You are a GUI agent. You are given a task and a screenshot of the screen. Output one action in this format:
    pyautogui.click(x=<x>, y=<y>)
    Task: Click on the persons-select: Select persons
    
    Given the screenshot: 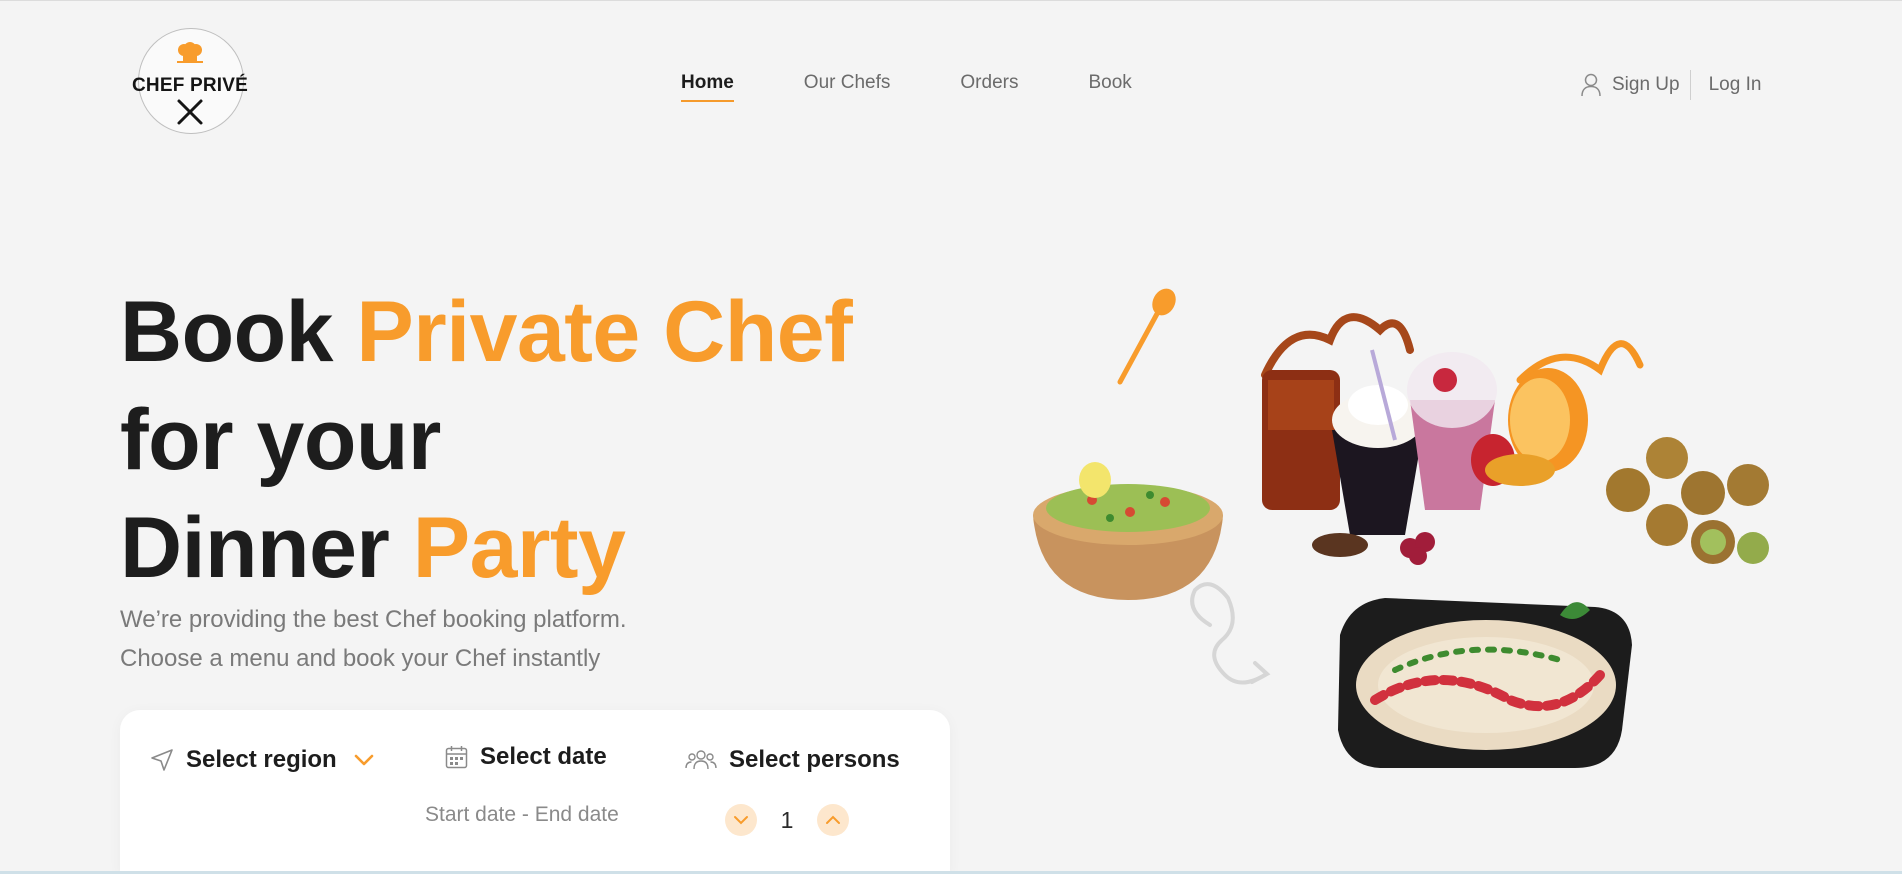 What is the action you would take?
    pyautogui.click(x=792, y=760)
    